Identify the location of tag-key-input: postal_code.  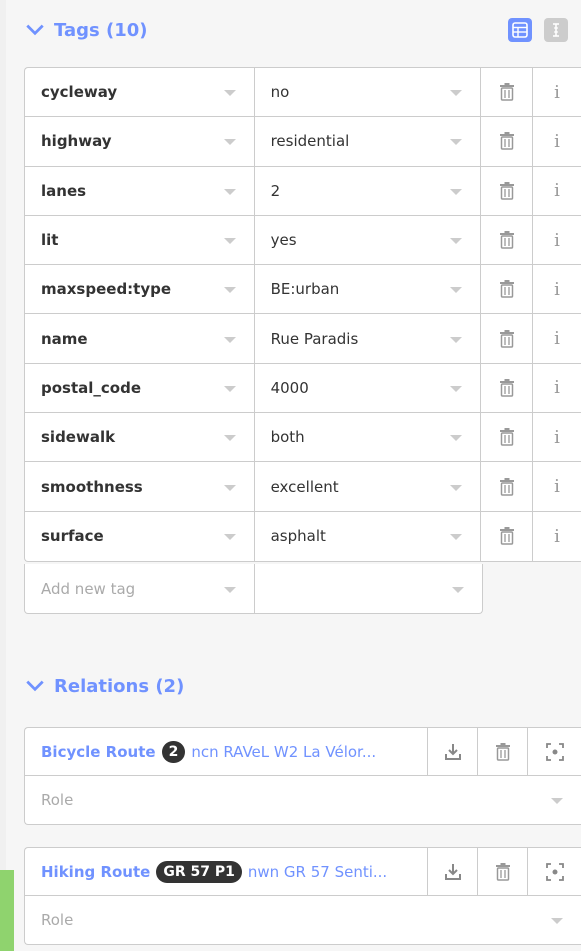
(140, 388).